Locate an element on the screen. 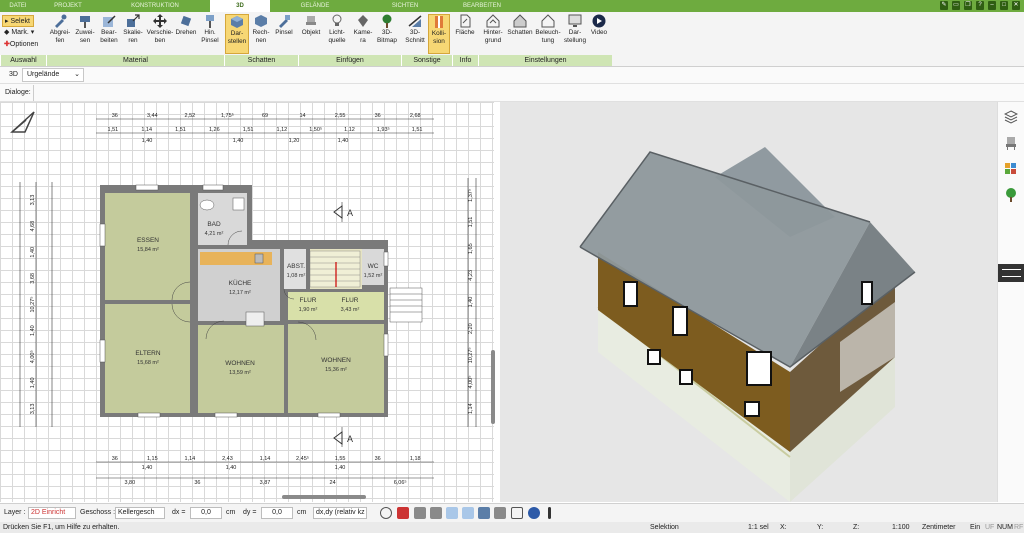 The height and width of the screenshot is (533, 1024). tab-gelaende: GELÄNDE is located at coordinates (315, 6).